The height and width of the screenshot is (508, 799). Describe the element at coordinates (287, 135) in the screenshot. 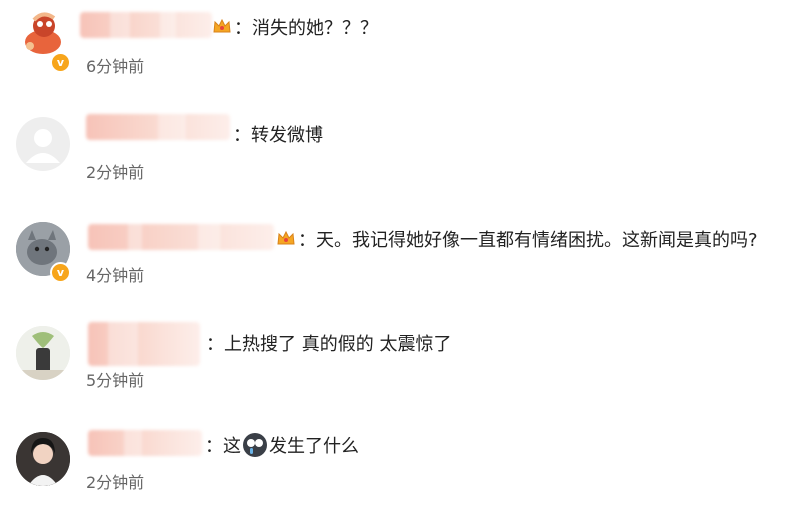

I see `comment-body: 转发微博` at that location.